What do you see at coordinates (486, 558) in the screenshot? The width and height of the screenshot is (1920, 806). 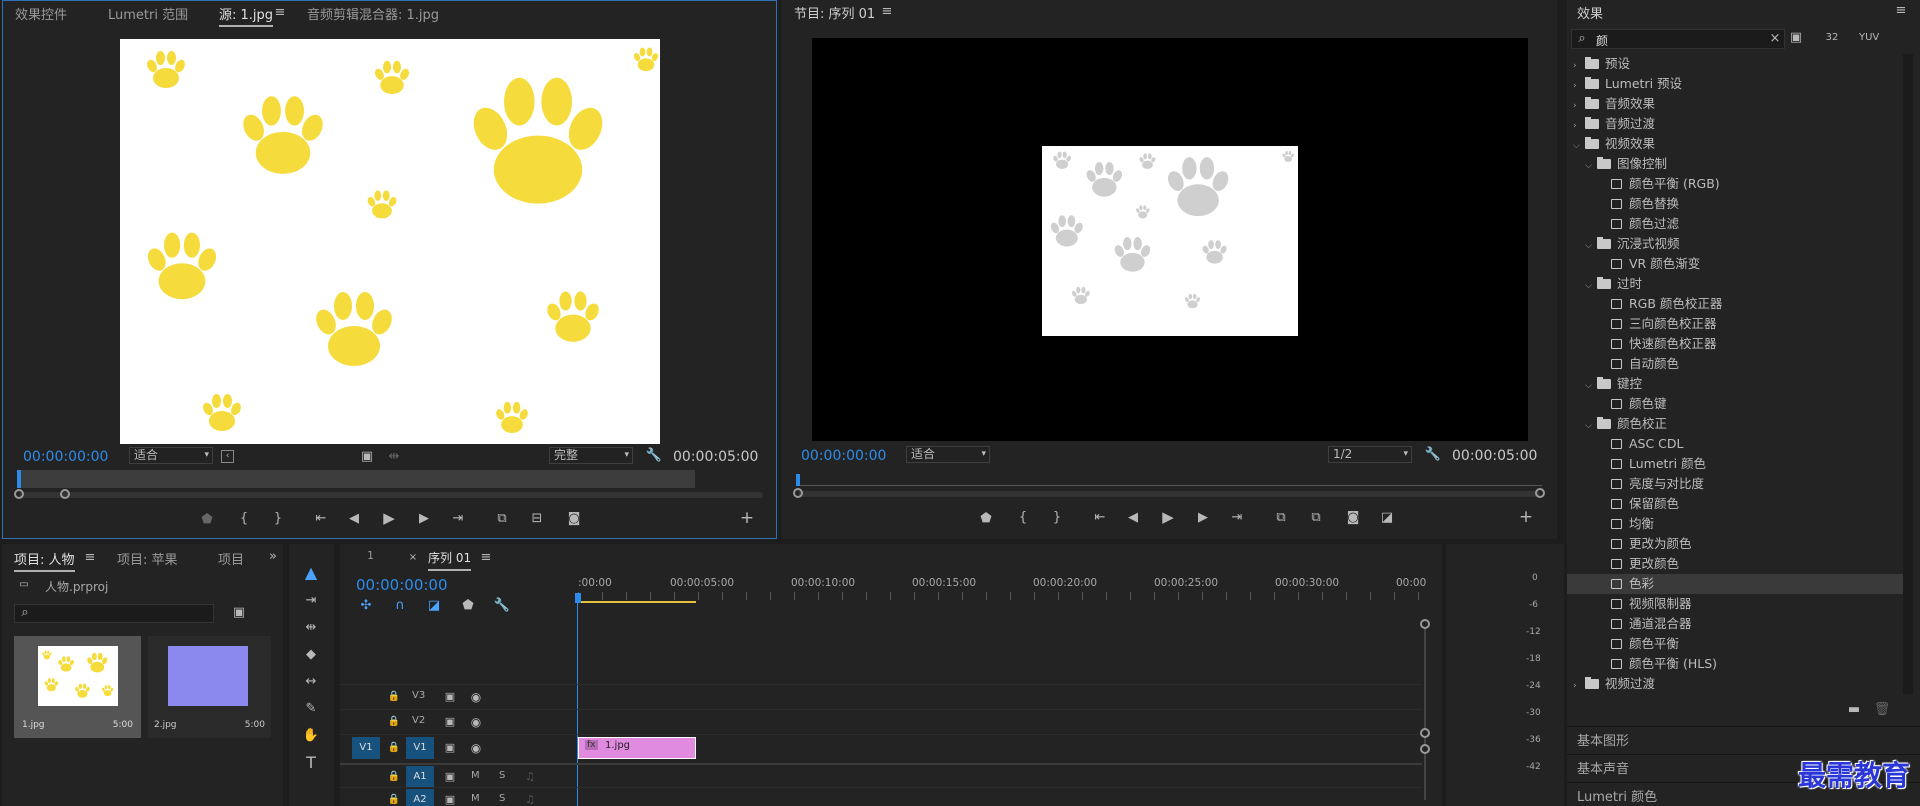 I see `timeline-menu-icon: ≡` at bounding box center [486, 558].